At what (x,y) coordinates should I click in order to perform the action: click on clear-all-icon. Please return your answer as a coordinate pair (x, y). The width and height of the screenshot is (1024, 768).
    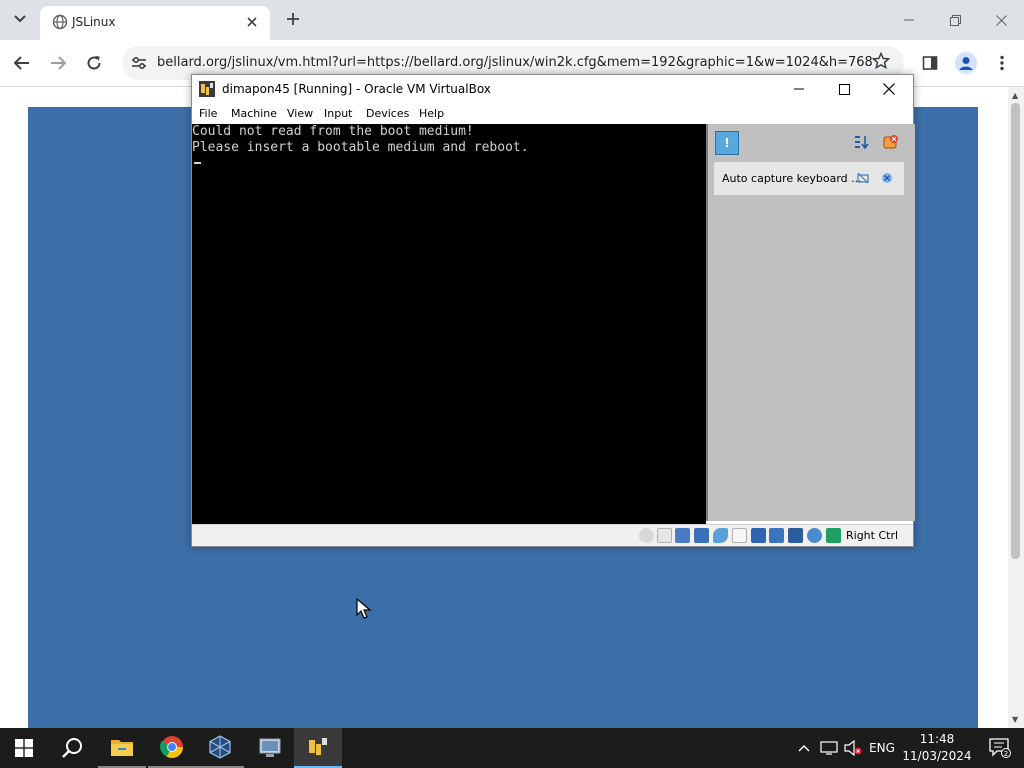
    Looking at the image, I should click on (891, 142).